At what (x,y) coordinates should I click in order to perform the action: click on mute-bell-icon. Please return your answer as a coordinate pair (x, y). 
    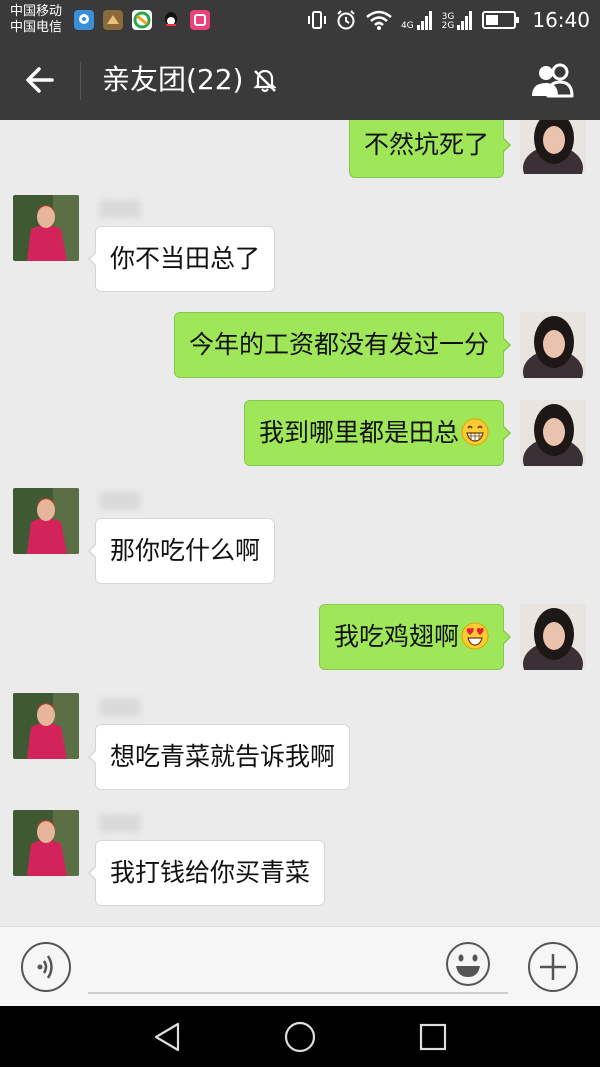
    Looking at the image, I should click on (265, 81).